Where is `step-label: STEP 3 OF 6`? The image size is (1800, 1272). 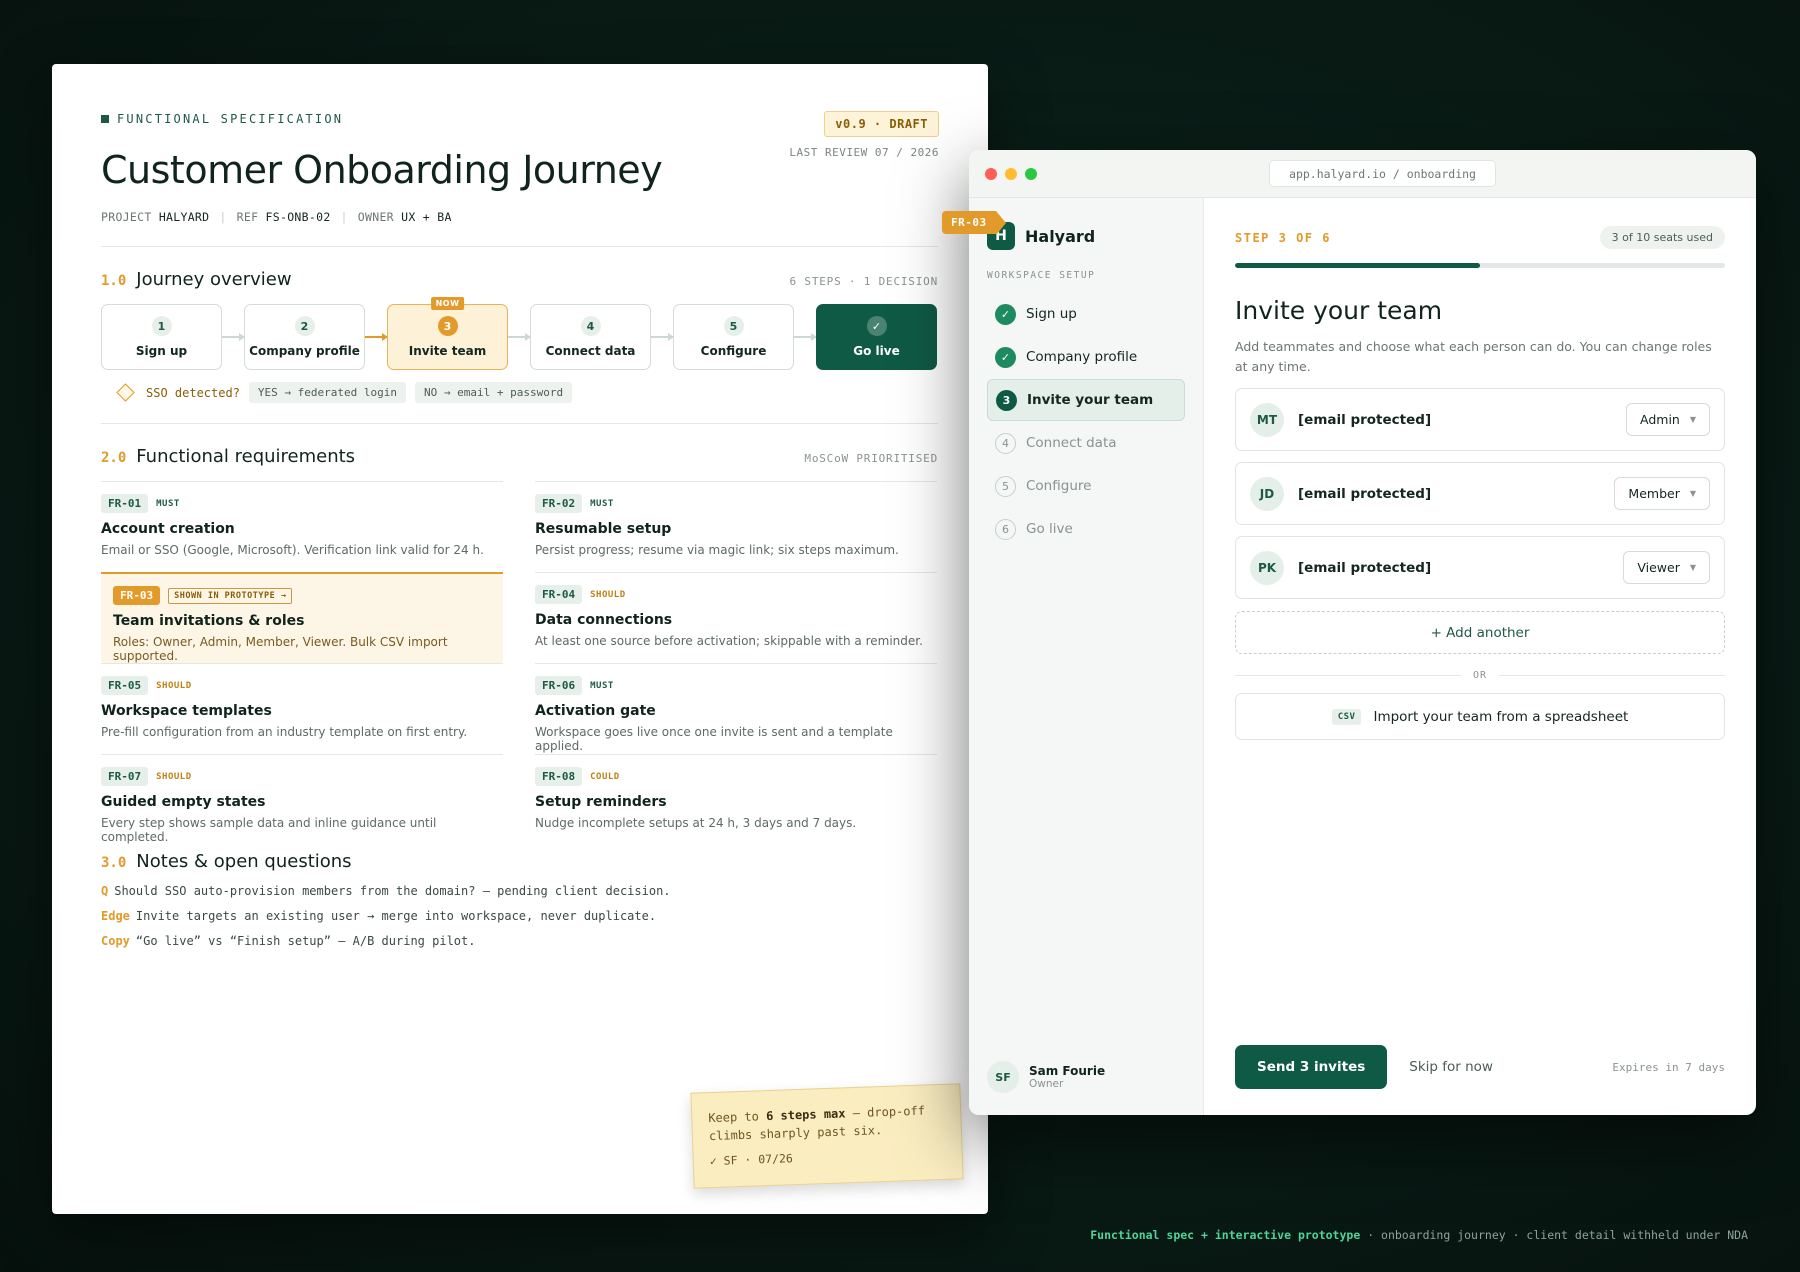 step-label: STEP 3 OF 6 is located at coordinates (1283, 237).